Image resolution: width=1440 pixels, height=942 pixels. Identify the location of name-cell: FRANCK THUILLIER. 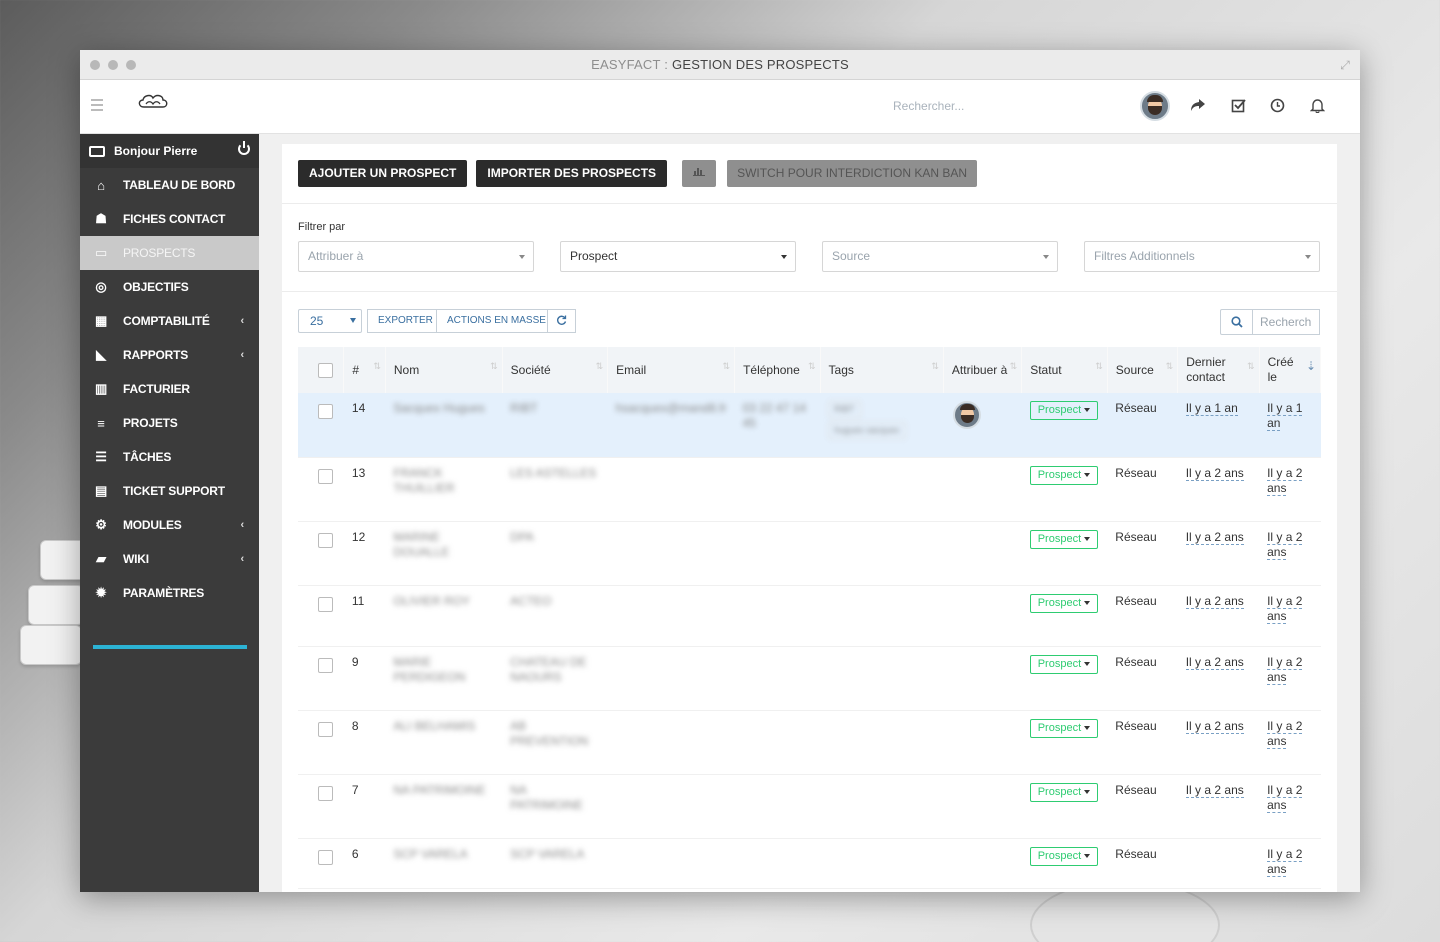
(423, 480).